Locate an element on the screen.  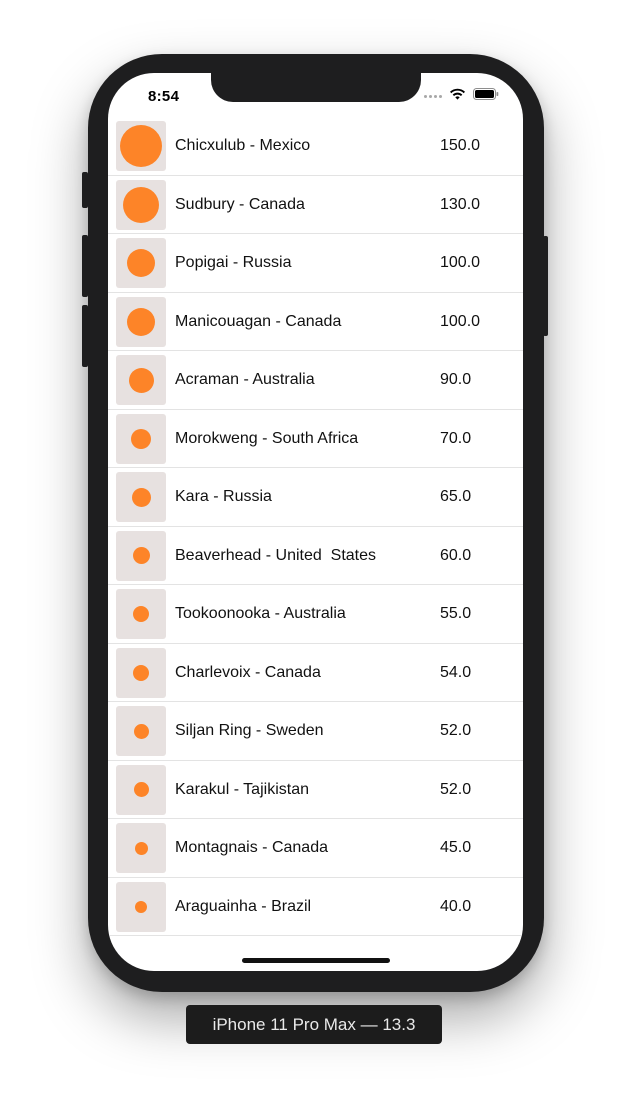
list-item: Chicxulub - Mexico 150.0 is located at coordinates (315, 146).